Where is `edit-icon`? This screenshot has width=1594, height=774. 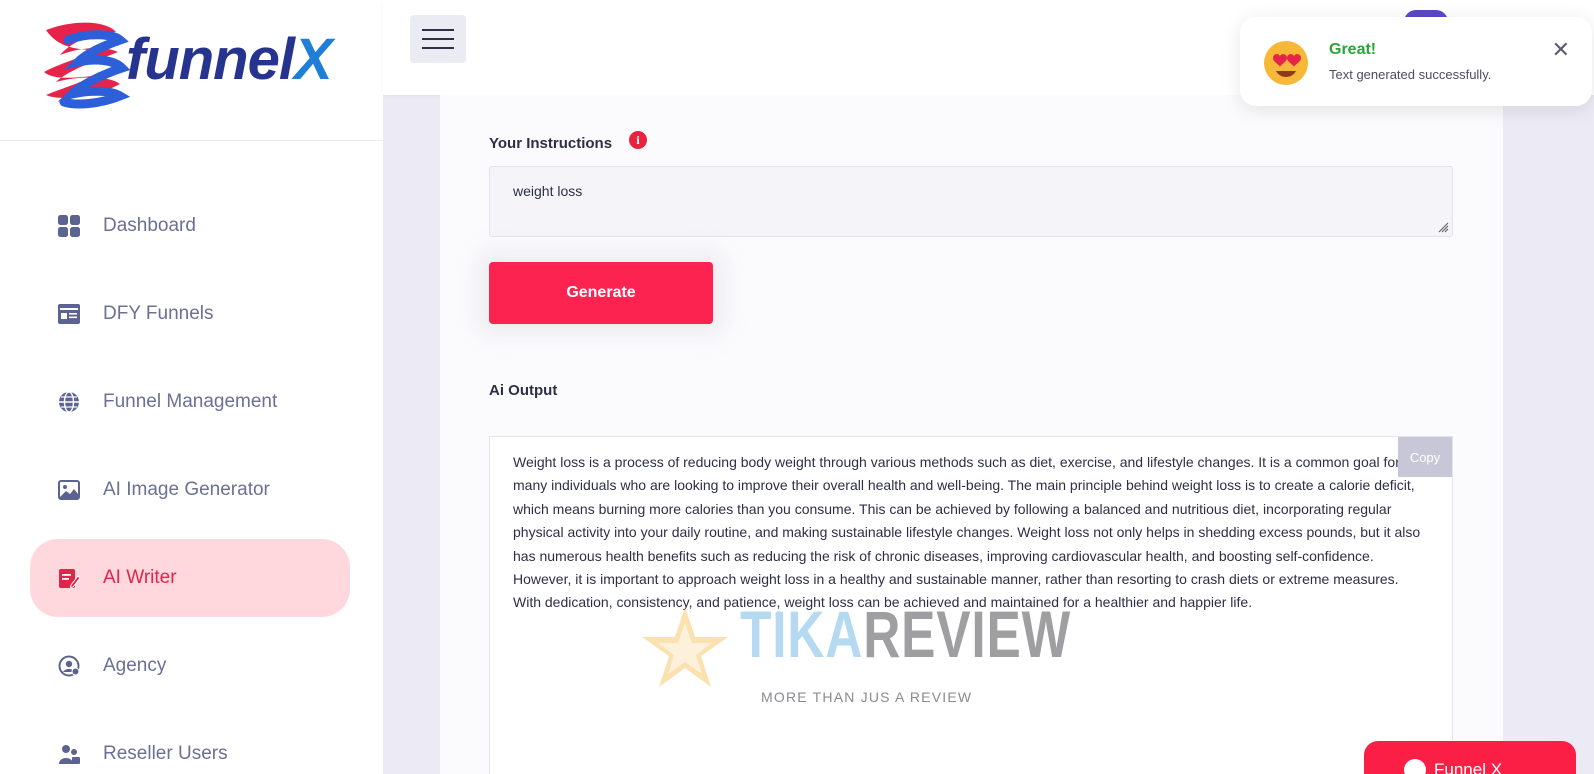
edit-icon is located at coordinates (69, 578).